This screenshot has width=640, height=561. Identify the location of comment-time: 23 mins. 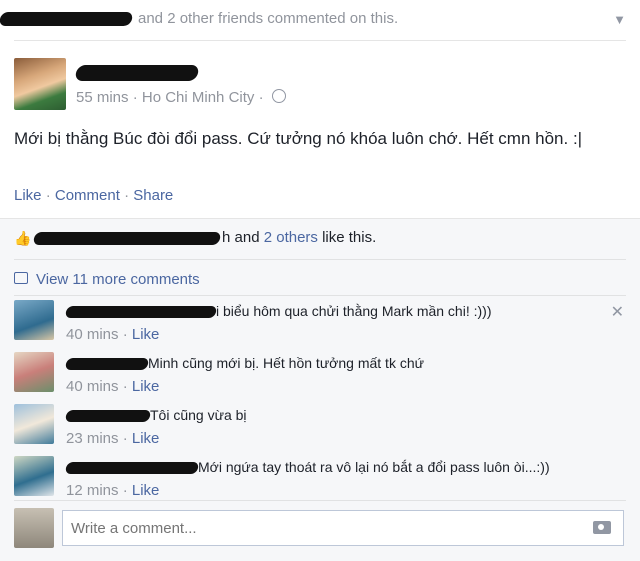
(92, 438).